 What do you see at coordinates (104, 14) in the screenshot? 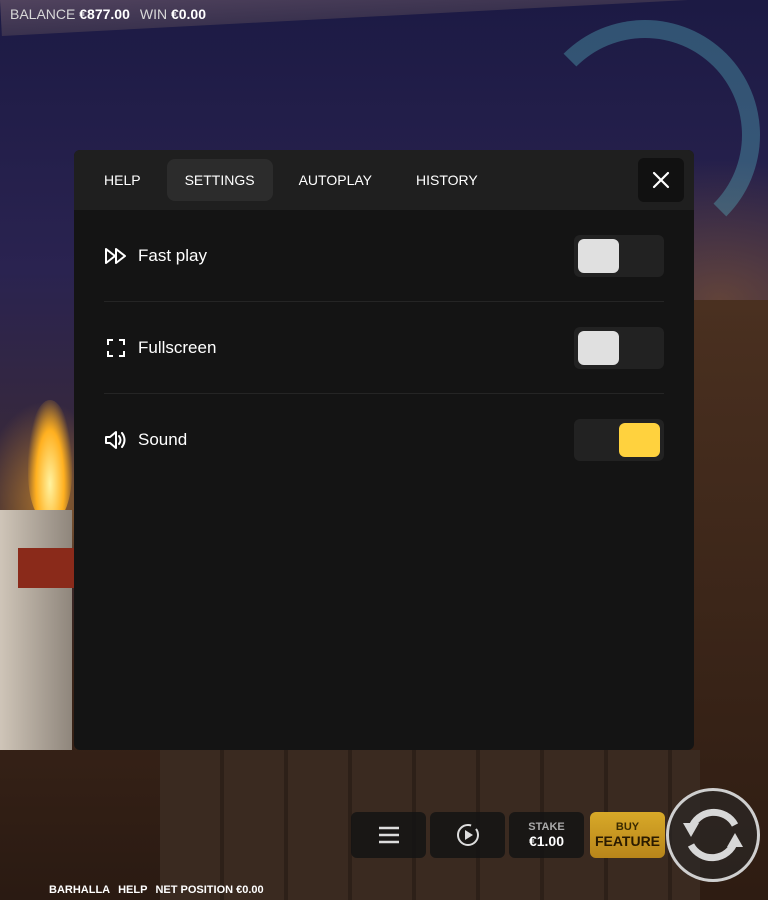
I see `balance-value: €877.00` at bounding box center [104, 14].